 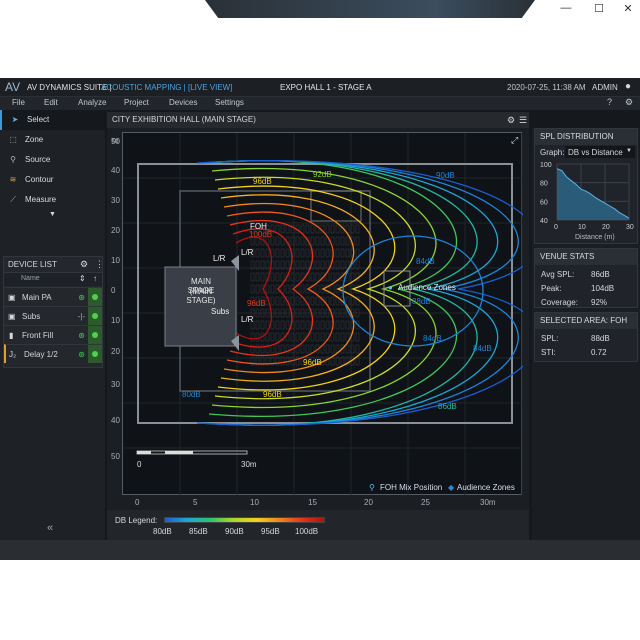 I want to click on contour-icon: ≋, so click(x=13, y=179).